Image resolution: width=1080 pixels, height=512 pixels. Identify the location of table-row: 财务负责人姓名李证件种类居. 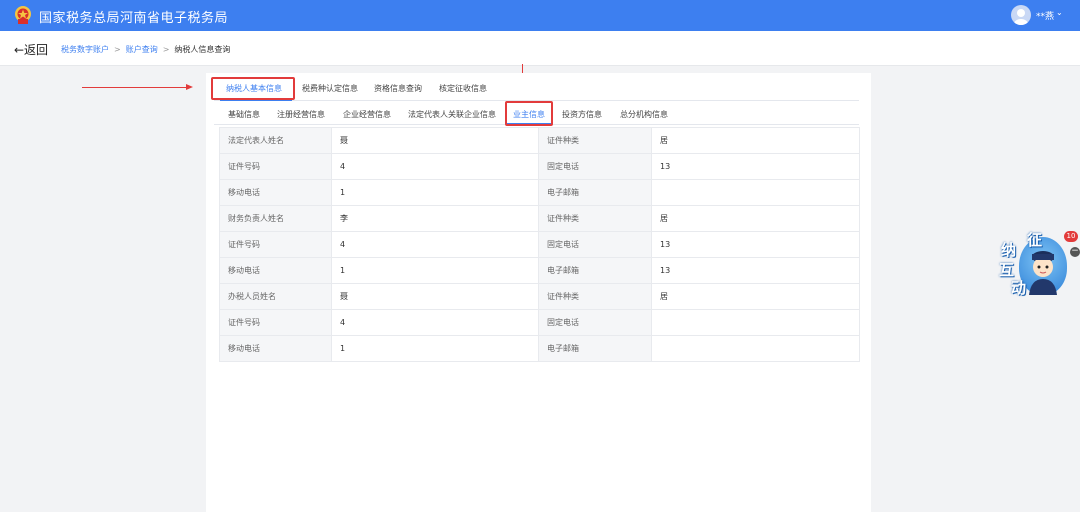
(539, 218).